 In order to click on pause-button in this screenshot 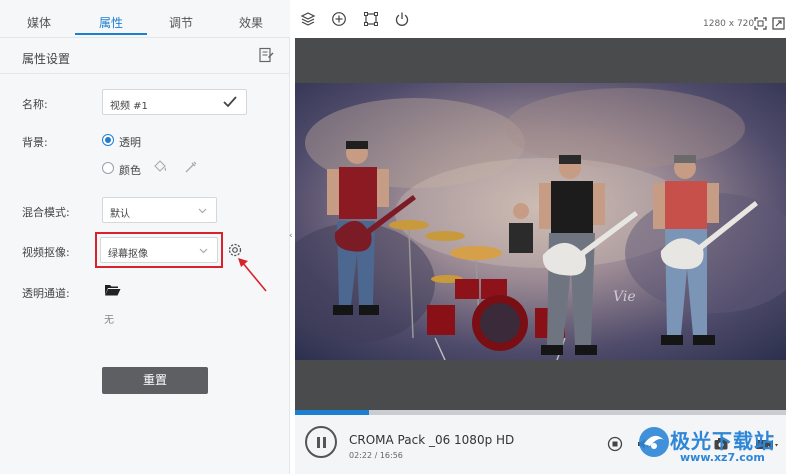, I will do `click(321, 442)`.